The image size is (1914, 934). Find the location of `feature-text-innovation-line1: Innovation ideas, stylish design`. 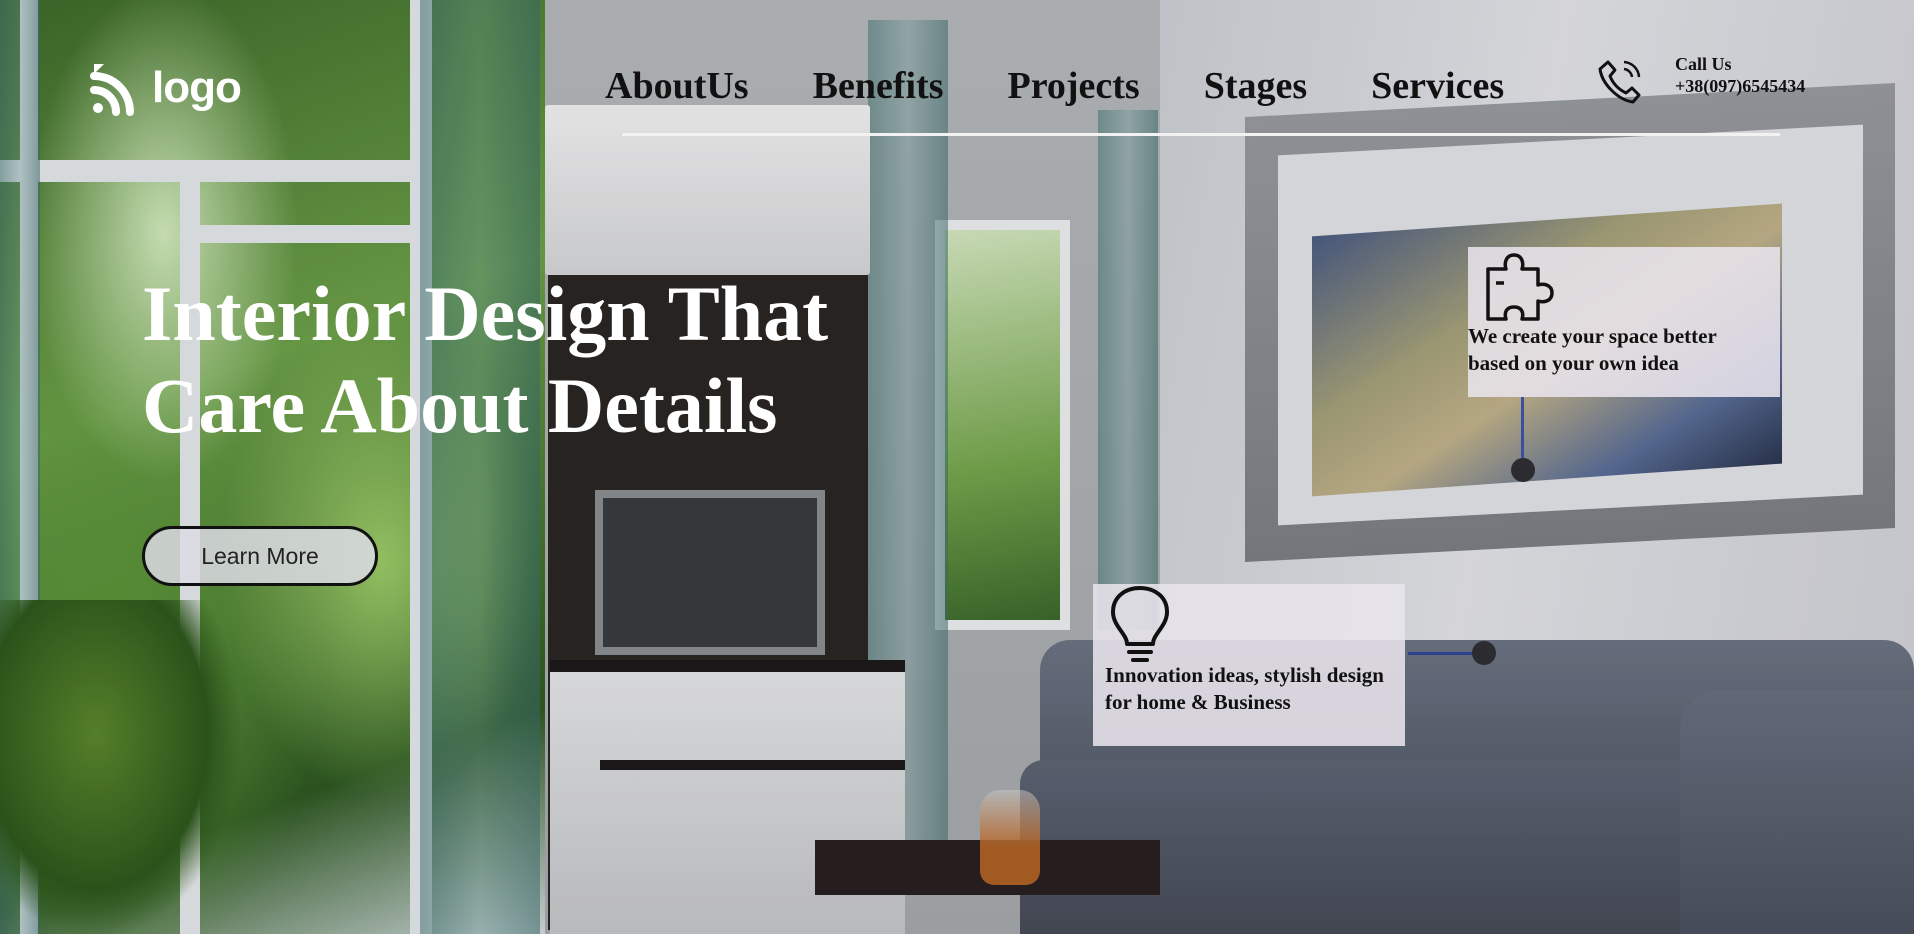

feature-text-innovation-line1: Innovation ideas, stylish design is located at coordinates (1244, 675).